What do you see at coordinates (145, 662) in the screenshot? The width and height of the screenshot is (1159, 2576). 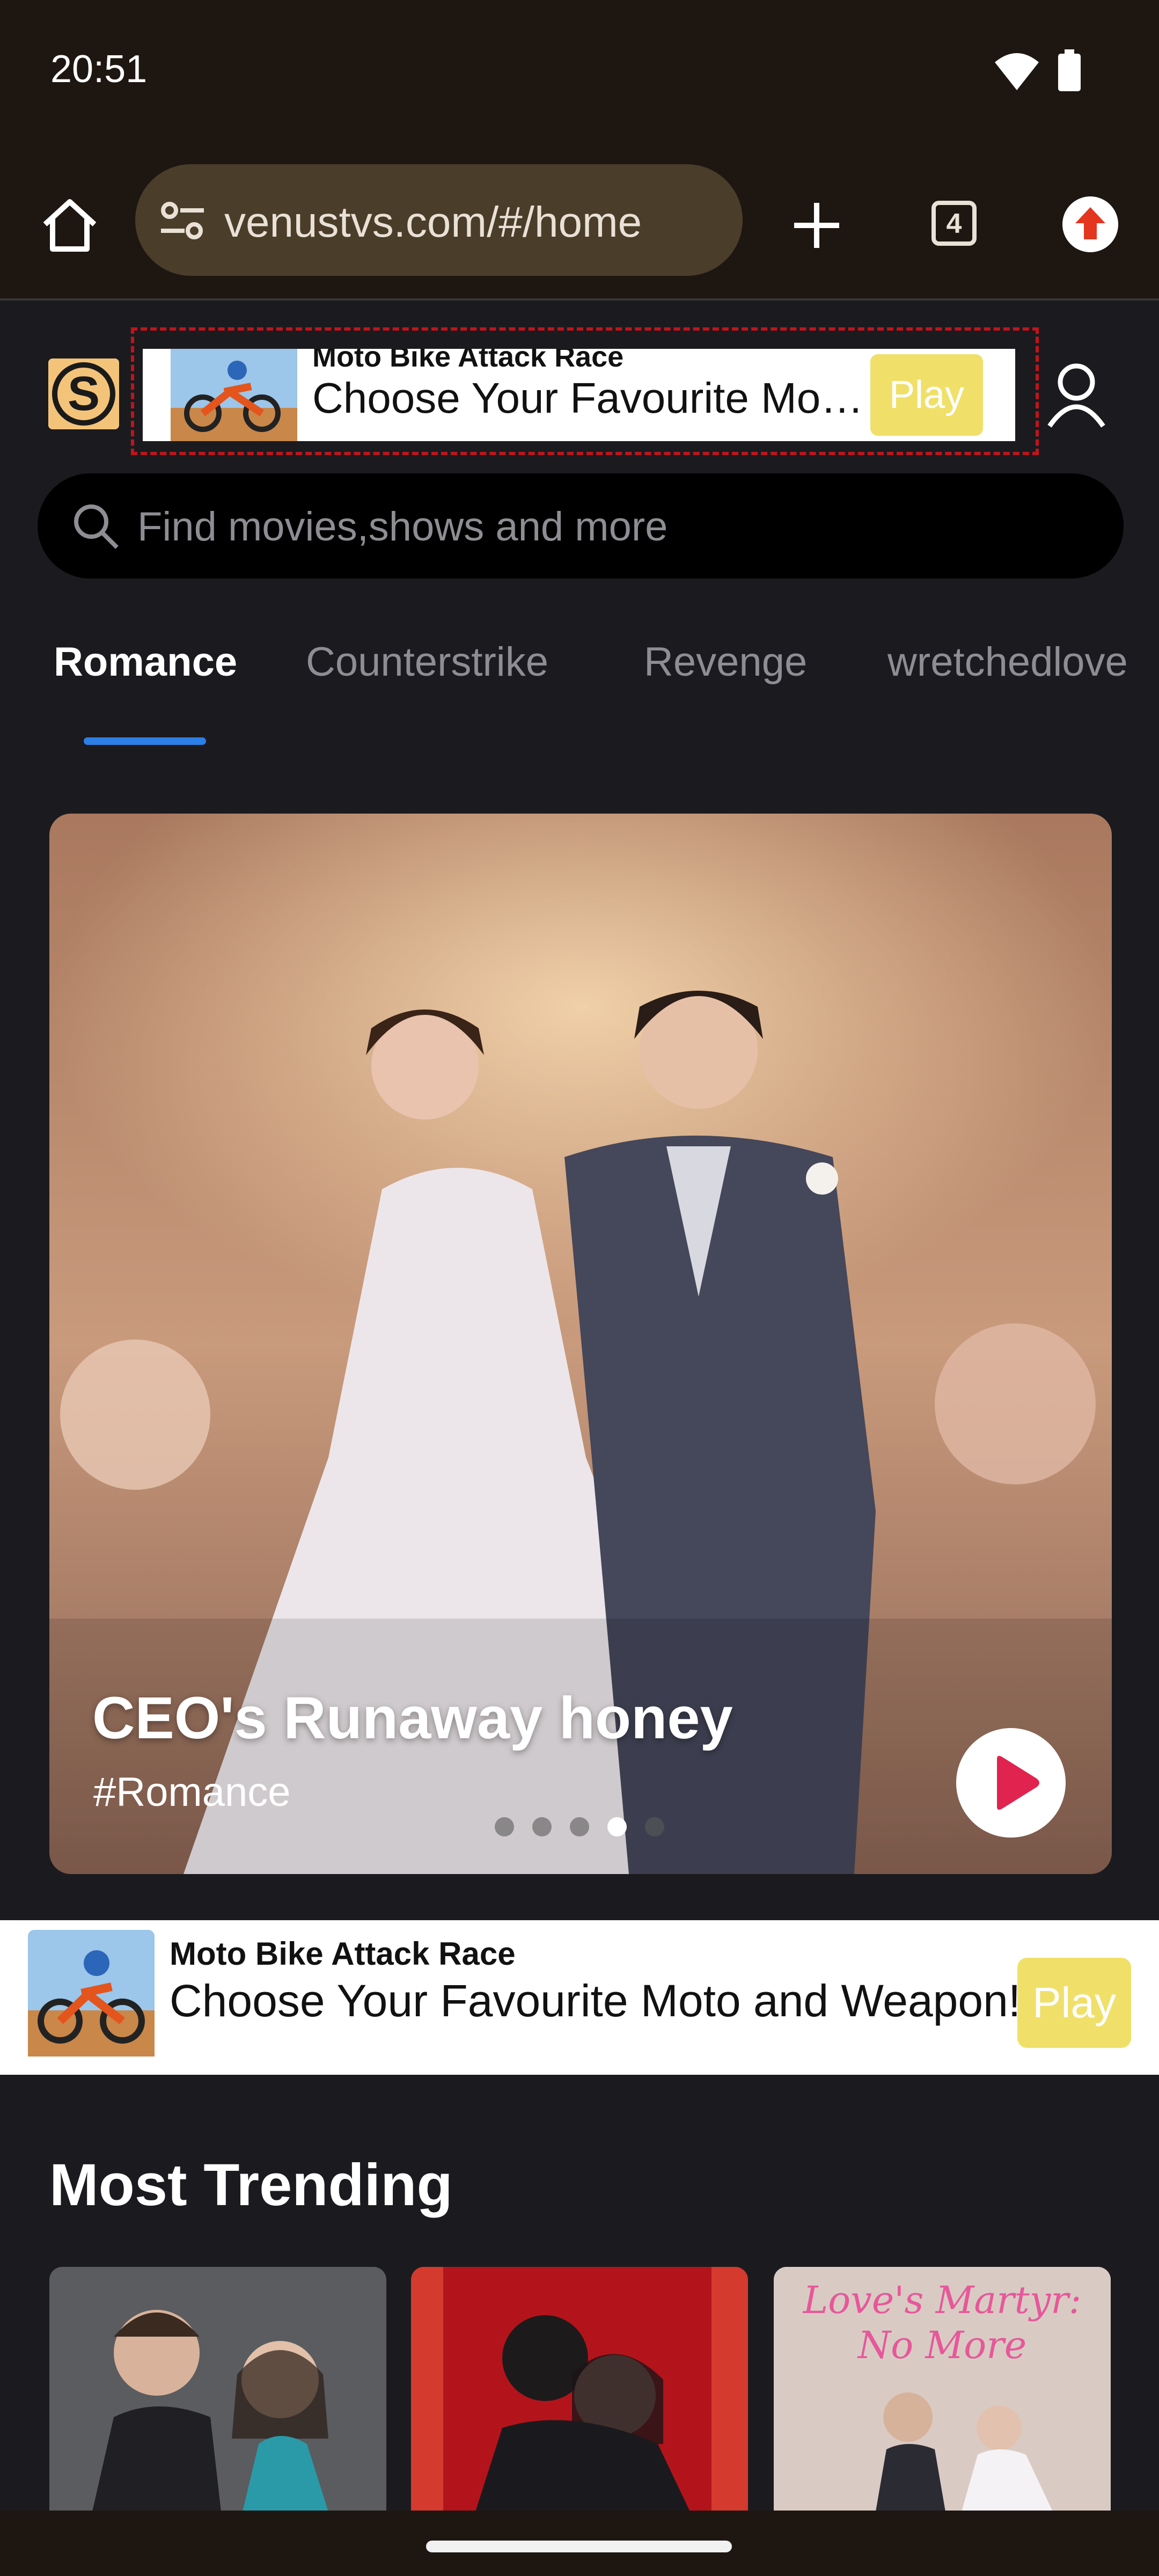 I see `tab-romance: Romance` at bounding box center [145, 662].